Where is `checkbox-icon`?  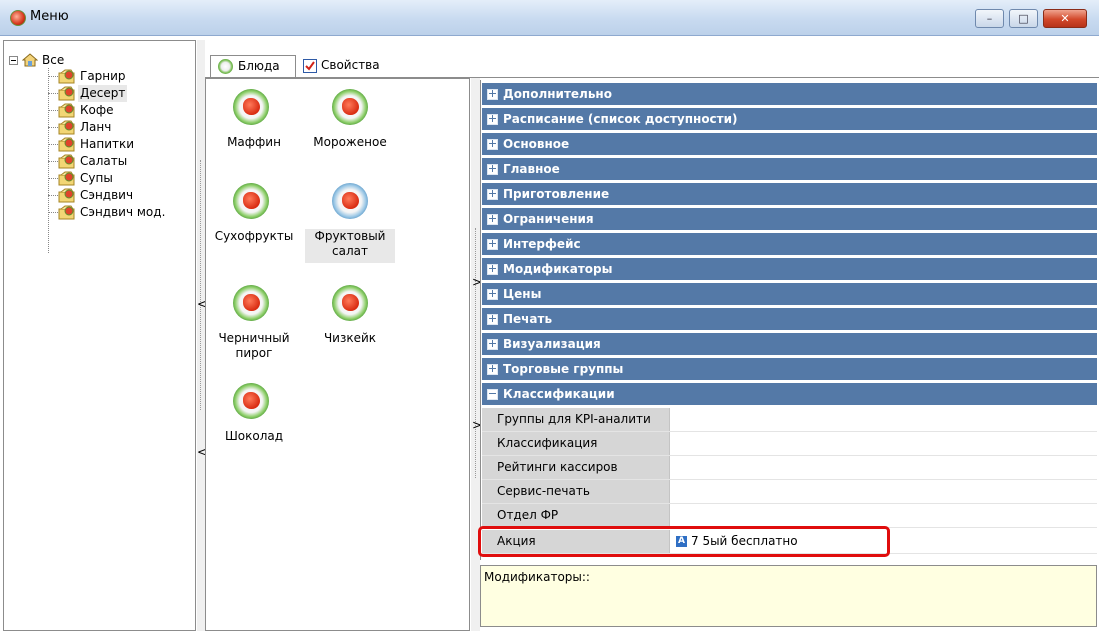
checkbox-icon is located at coordinates (310, 66).